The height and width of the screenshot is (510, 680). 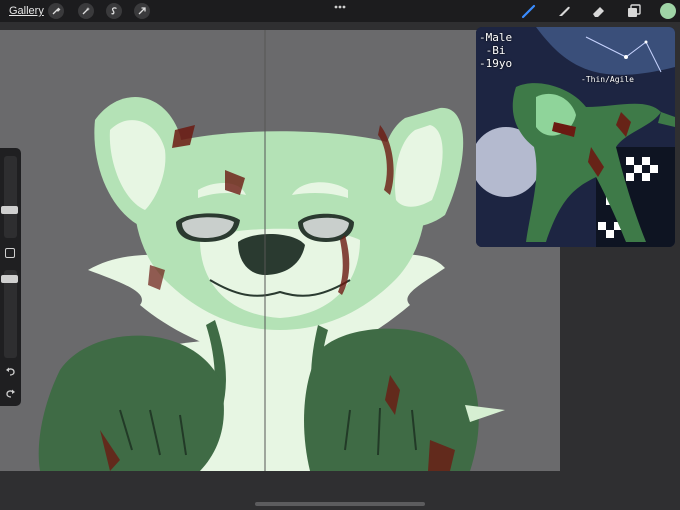 What do you see at coordinates (10, 197) in the screenshot?
I see `brush-size-slider` at bounding box center [10, 197].